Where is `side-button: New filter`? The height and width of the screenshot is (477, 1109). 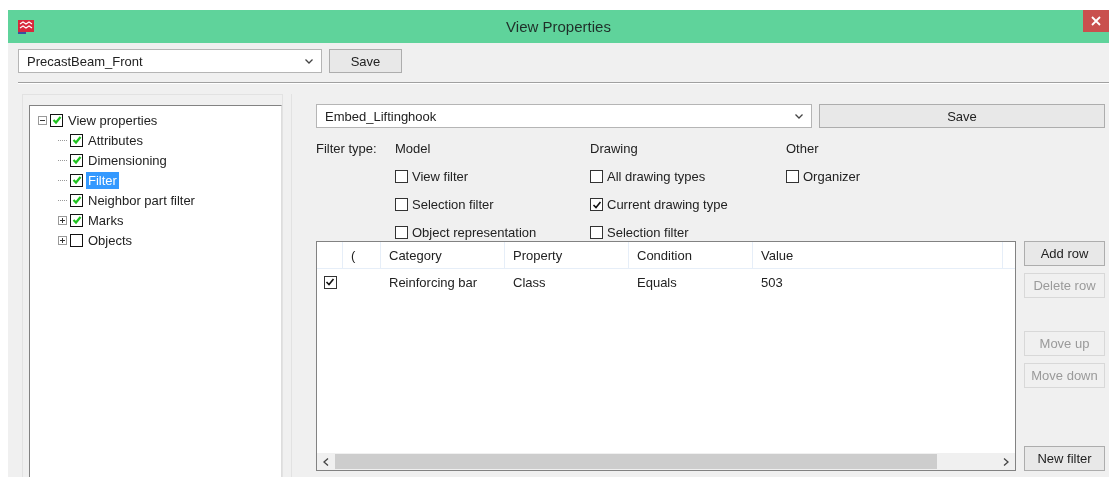 side-button: New filter is located at coordinates (1064, 458).